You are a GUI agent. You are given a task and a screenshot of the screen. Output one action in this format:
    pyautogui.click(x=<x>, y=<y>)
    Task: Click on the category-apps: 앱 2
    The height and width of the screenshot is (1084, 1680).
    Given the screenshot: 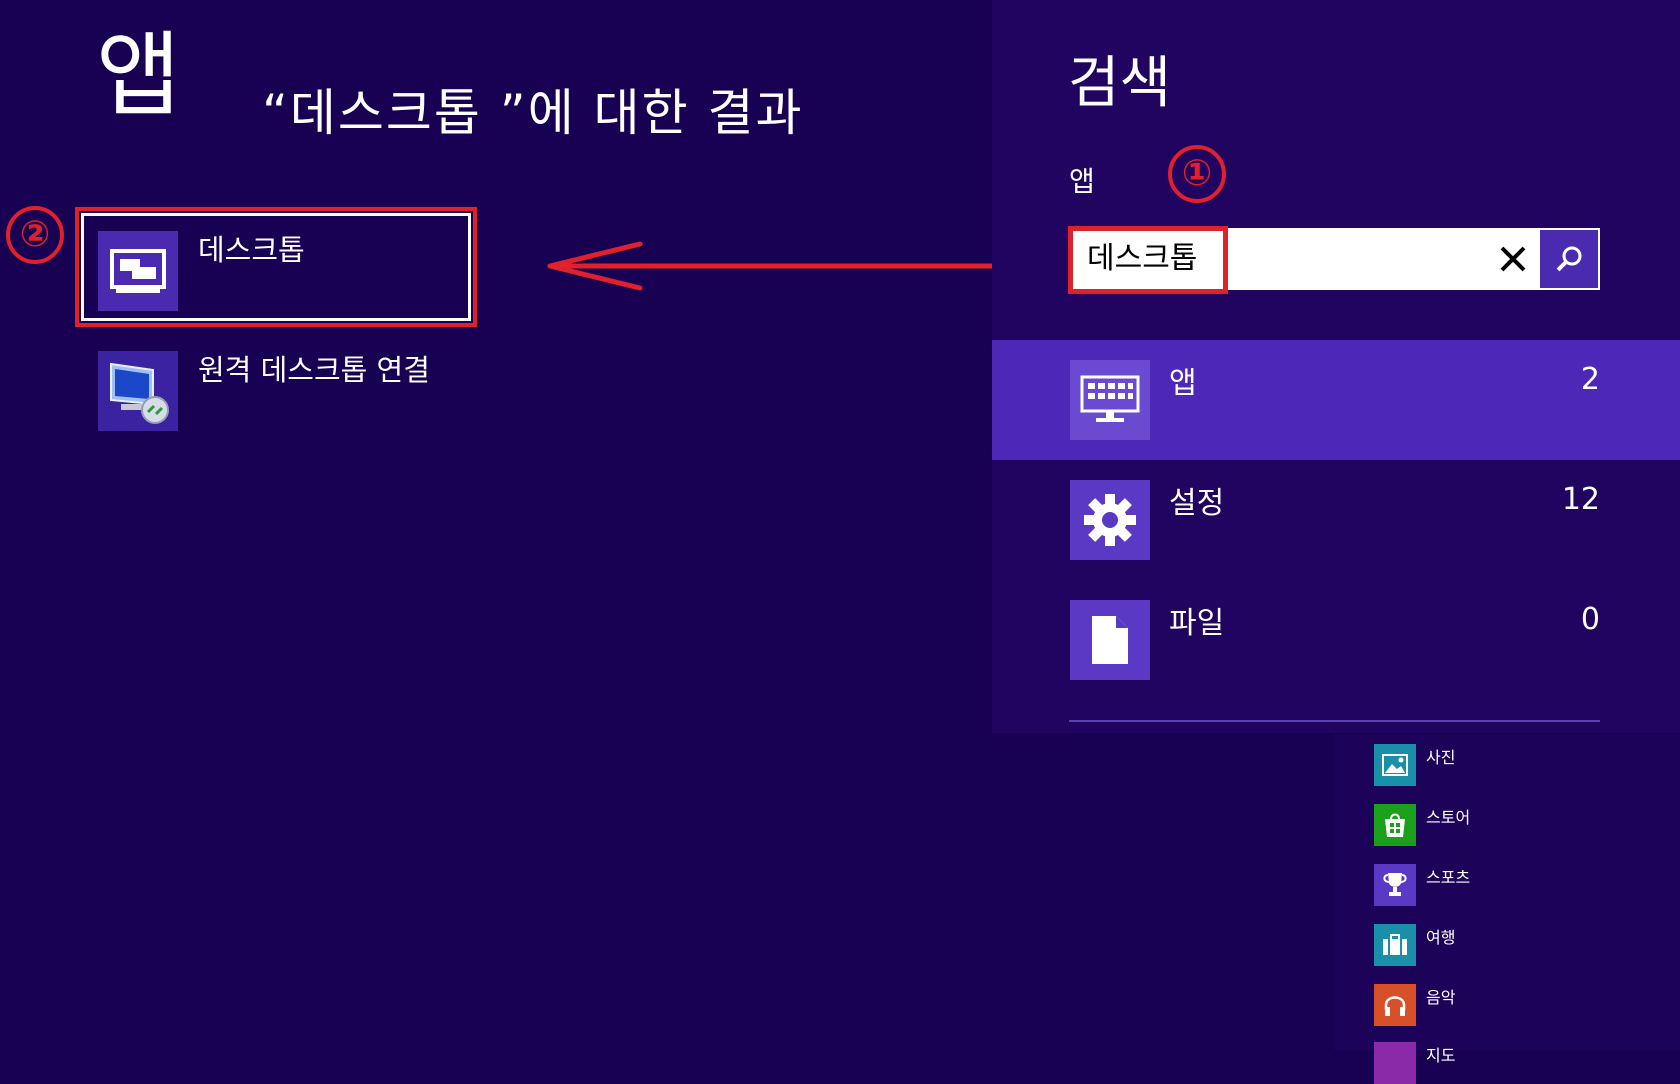 What is the action you would take?
    pyautogui.click(x=1336, y=400)
    